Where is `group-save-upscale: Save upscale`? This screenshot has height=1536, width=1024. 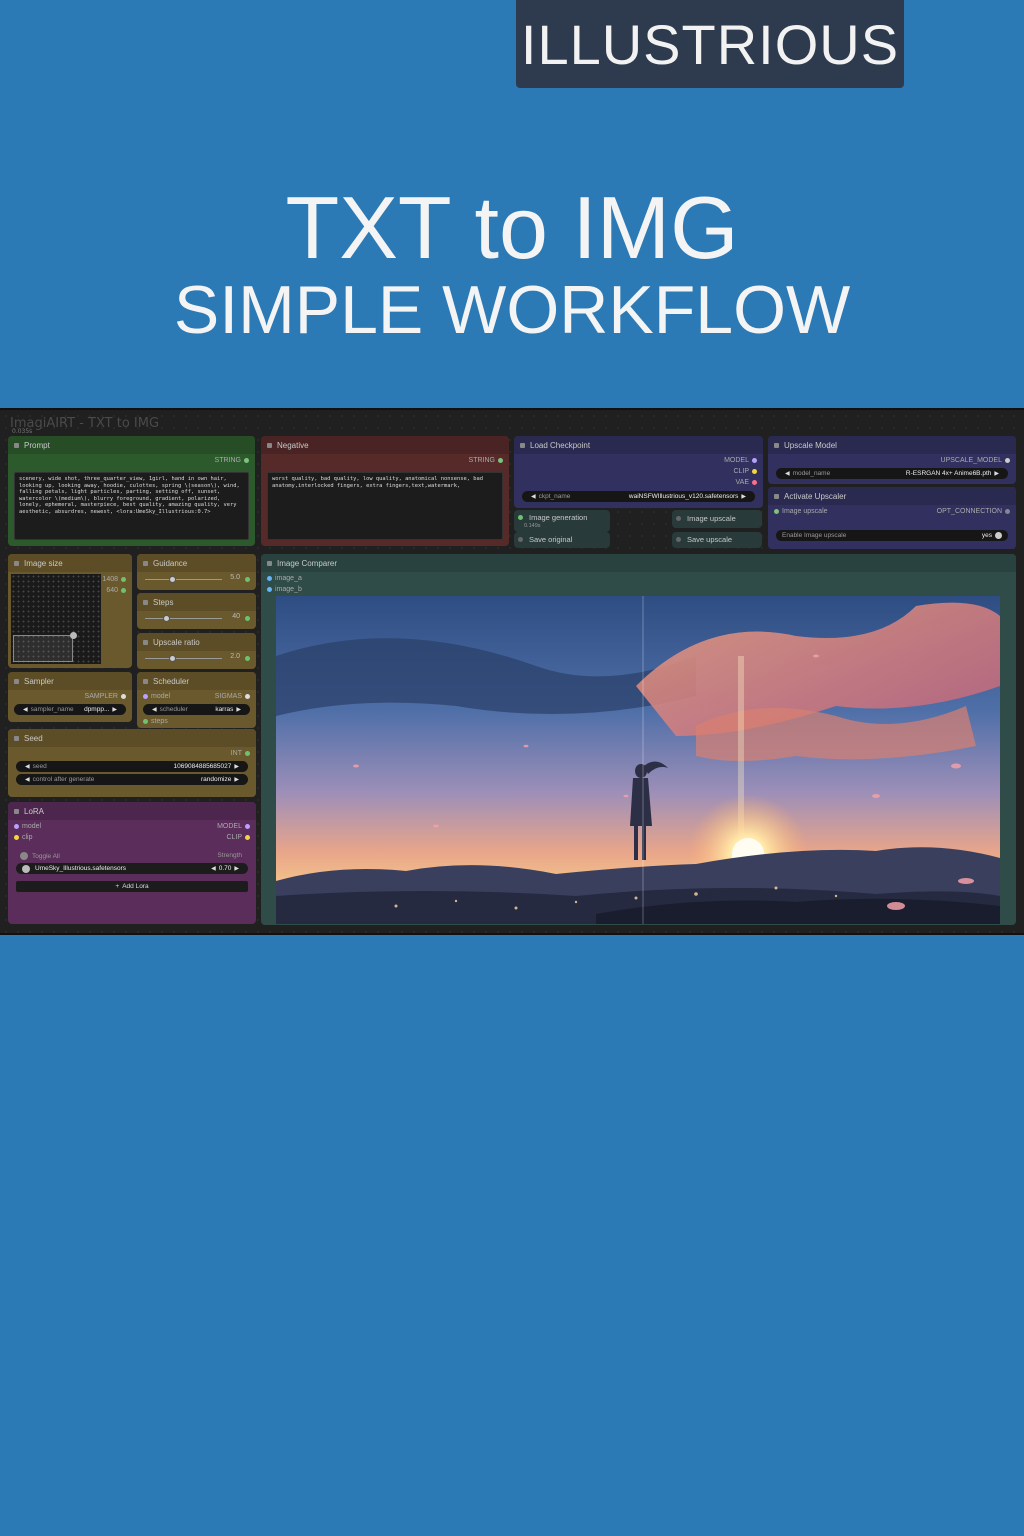
group-save-upscale: Save upscale is located at coordinates (717, 540).